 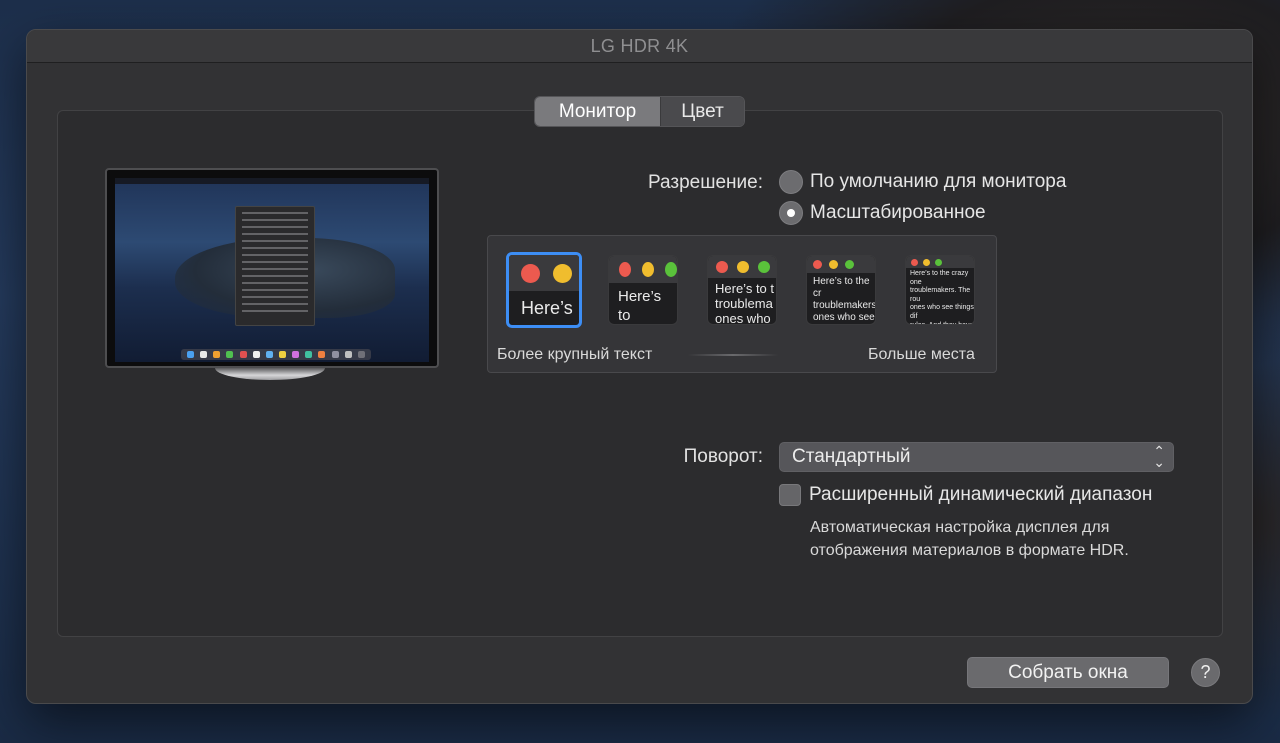 I want to click on radio-default-for-display: По умолчанию для монитора, so click(x=922, y=182).